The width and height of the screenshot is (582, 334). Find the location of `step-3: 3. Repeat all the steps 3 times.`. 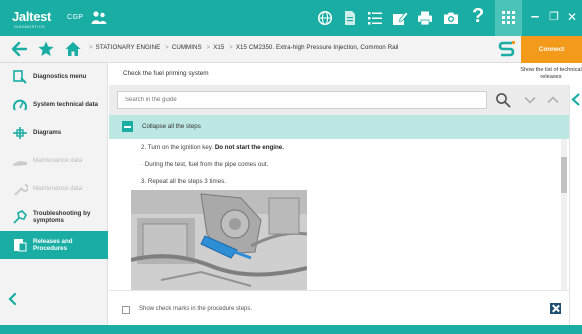

step-3: 3. Repeat all the steps 3 times. is located at coordinates (183, 181).